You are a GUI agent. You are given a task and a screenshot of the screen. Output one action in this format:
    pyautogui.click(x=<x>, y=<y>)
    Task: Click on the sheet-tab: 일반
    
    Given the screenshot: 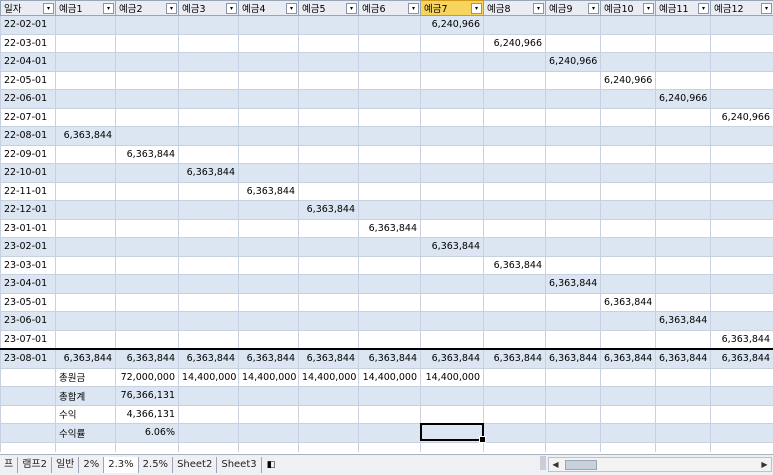 What is the action you would take?
    pyautogui.click(x=65, y=465)
    